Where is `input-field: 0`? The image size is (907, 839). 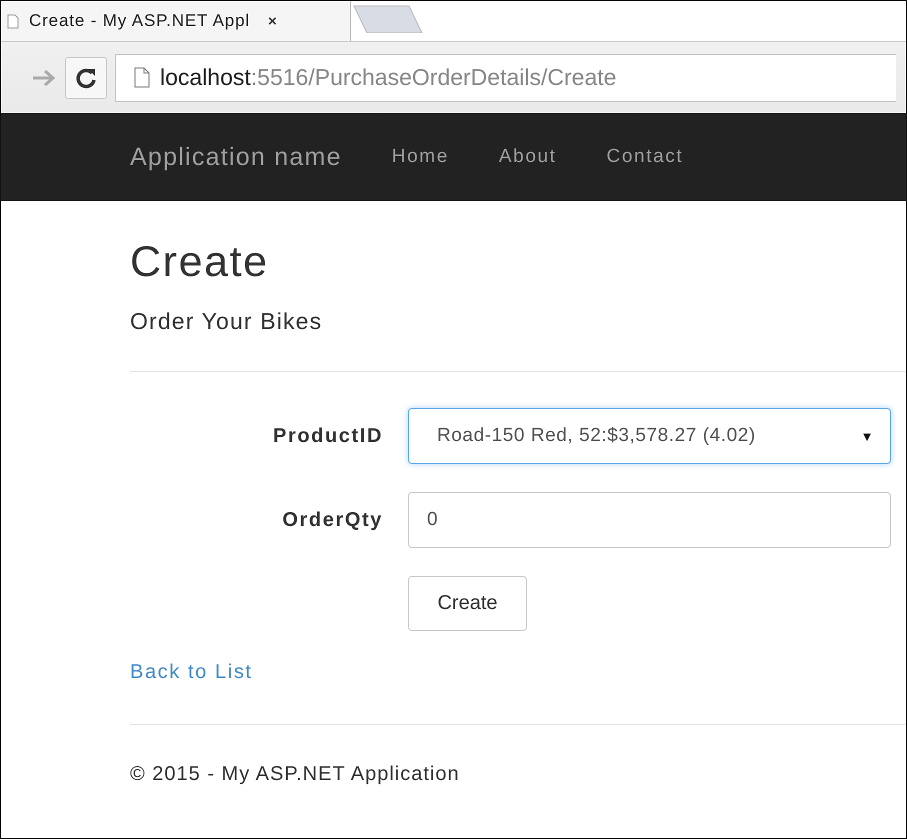
input-field: 0 is located at coordinates (649, 520).